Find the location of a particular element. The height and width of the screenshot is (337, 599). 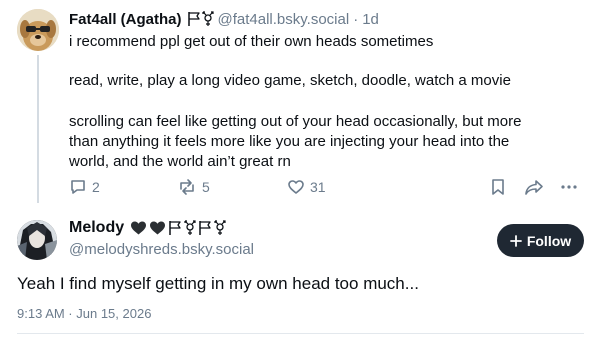

more-options-button is located at coordinates (569, 187).